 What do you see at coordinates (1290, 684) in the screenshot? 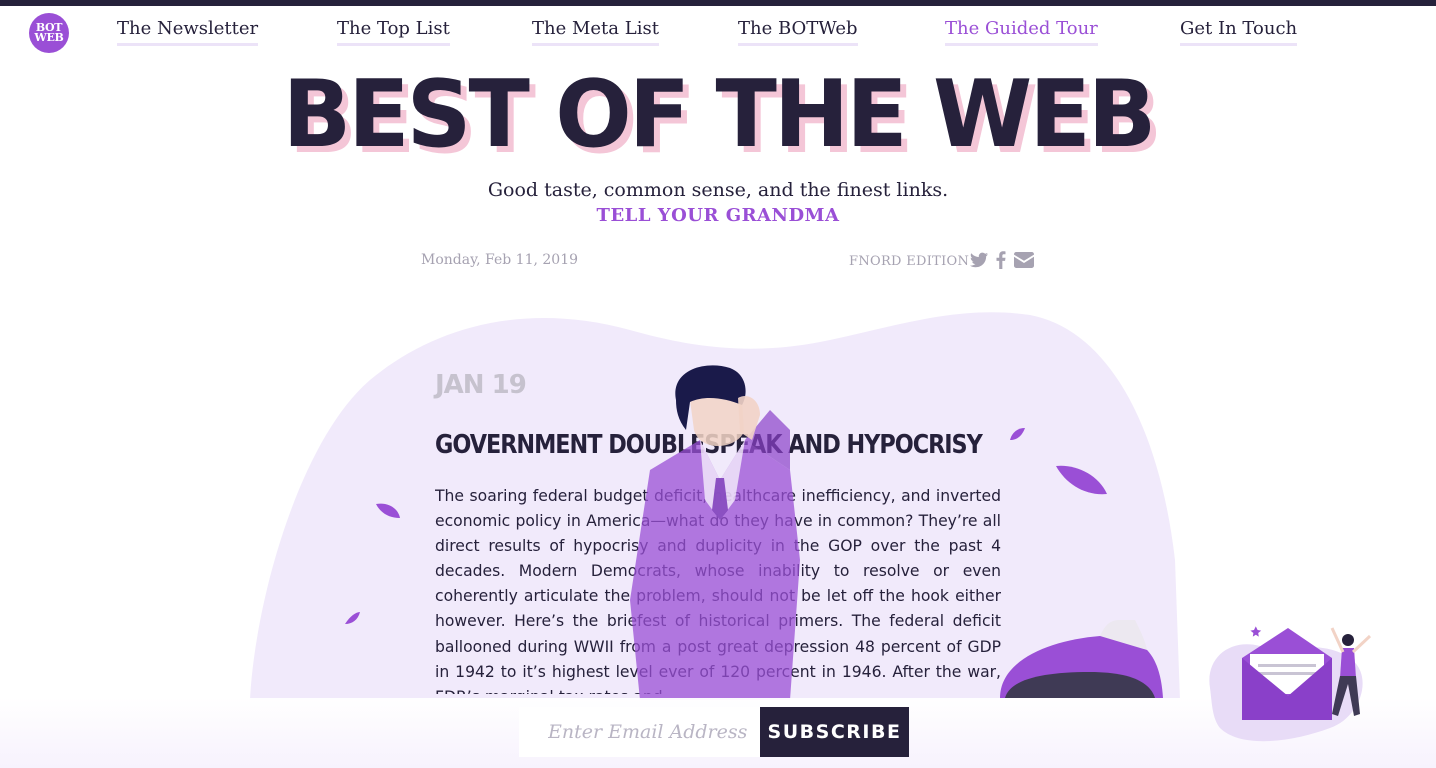
I see `mail-illustration` at bounding box center [1290, 684].